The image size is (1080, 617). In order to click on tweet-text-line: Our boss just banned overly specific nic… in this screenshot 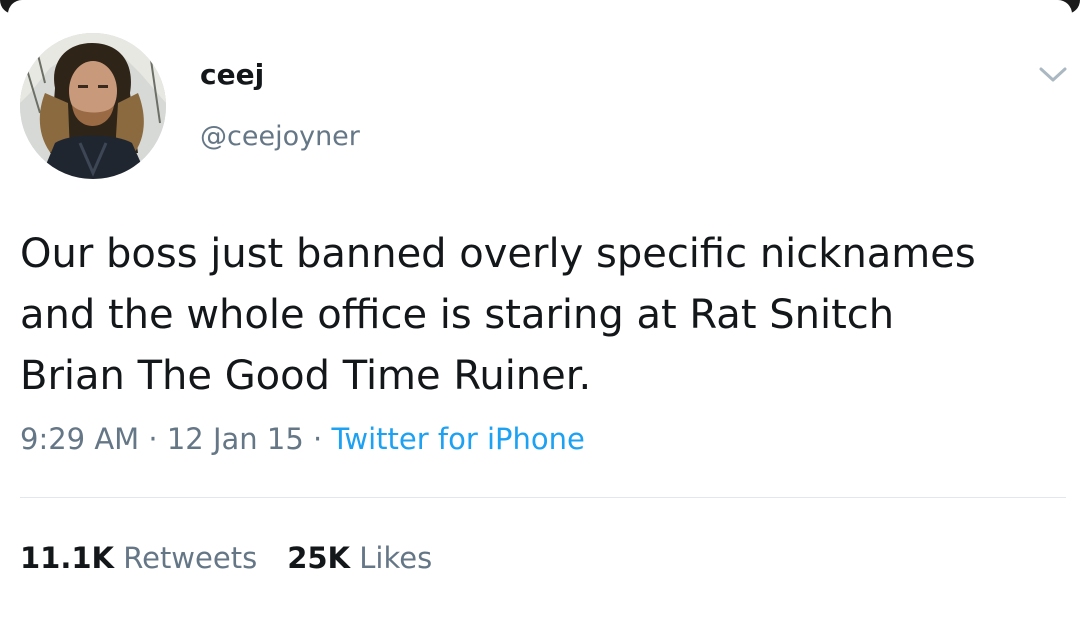, I will do `click(498, 254)`.